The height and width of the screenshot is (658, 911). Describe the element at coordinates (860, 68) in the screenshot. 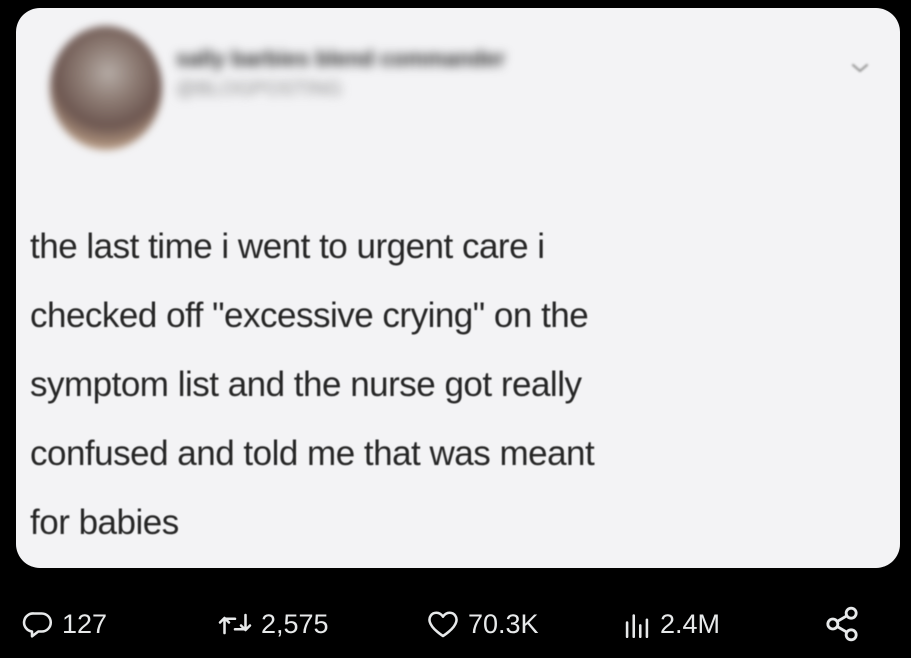

I see `chevron-down-icon` at that location.